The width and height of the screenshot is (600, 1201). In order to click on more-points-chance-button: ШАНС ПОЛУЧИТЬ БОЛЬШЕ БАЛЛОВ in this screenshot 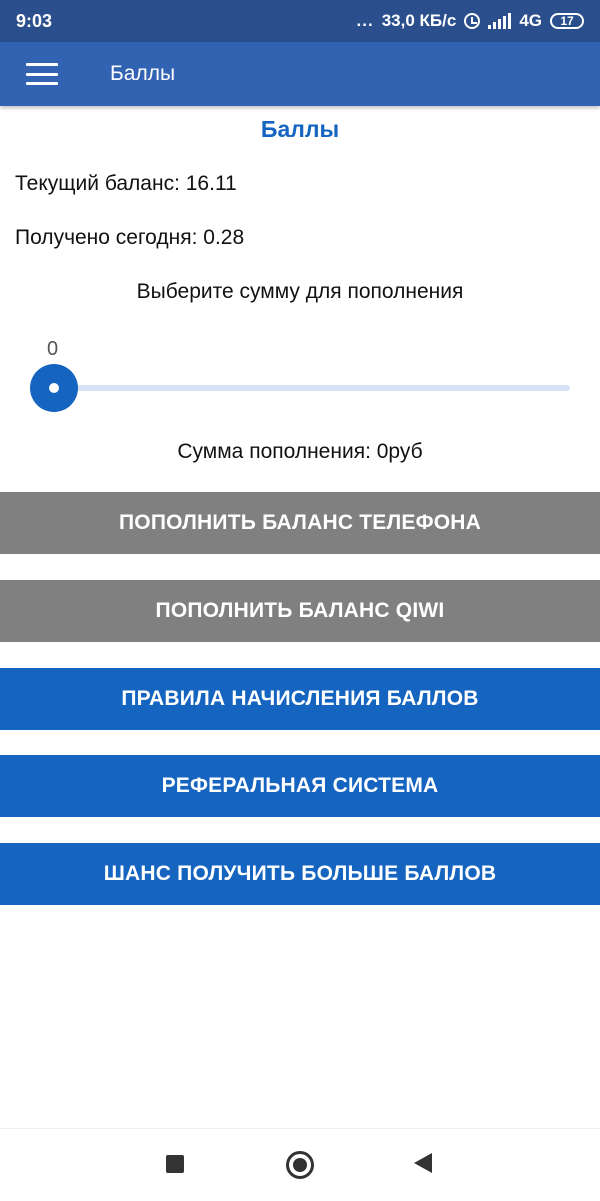, I will do `click(300, 874)`.